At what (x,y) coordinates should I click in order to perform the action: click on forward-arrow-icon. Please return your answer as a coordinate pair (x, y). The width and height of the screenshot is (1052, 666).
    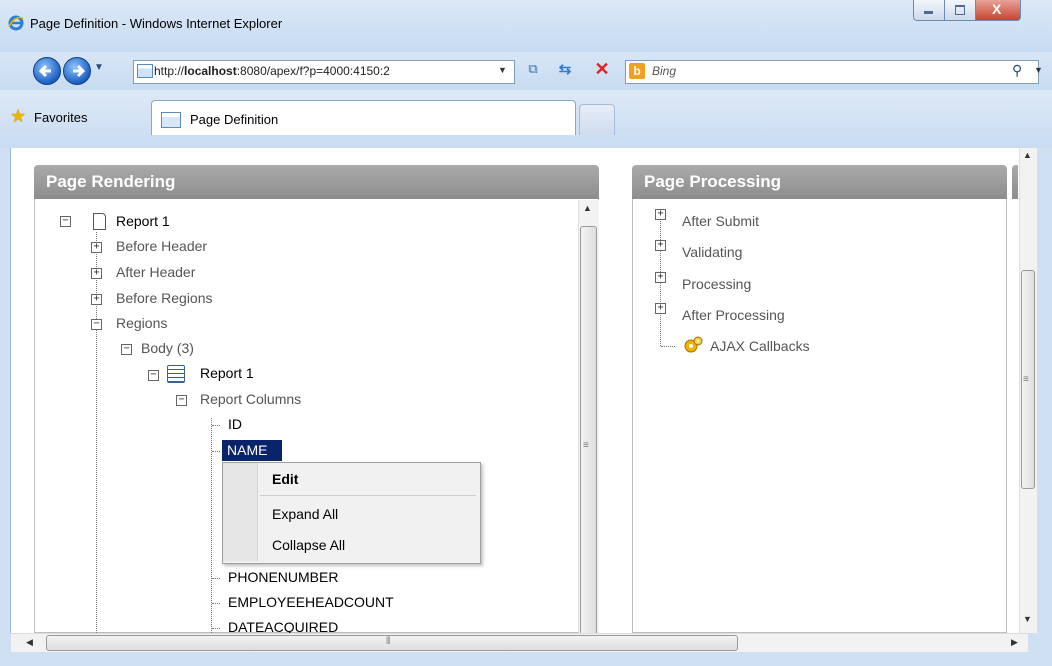
    Looking at the image, I should click on (79, 71).